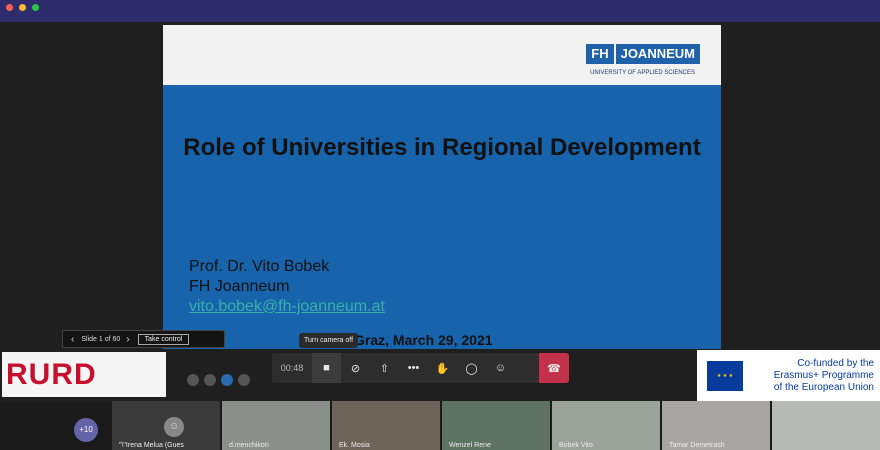 This screenshot has width=880, height=450. I want to click on hand-icon: ✋, so click(442, 368).